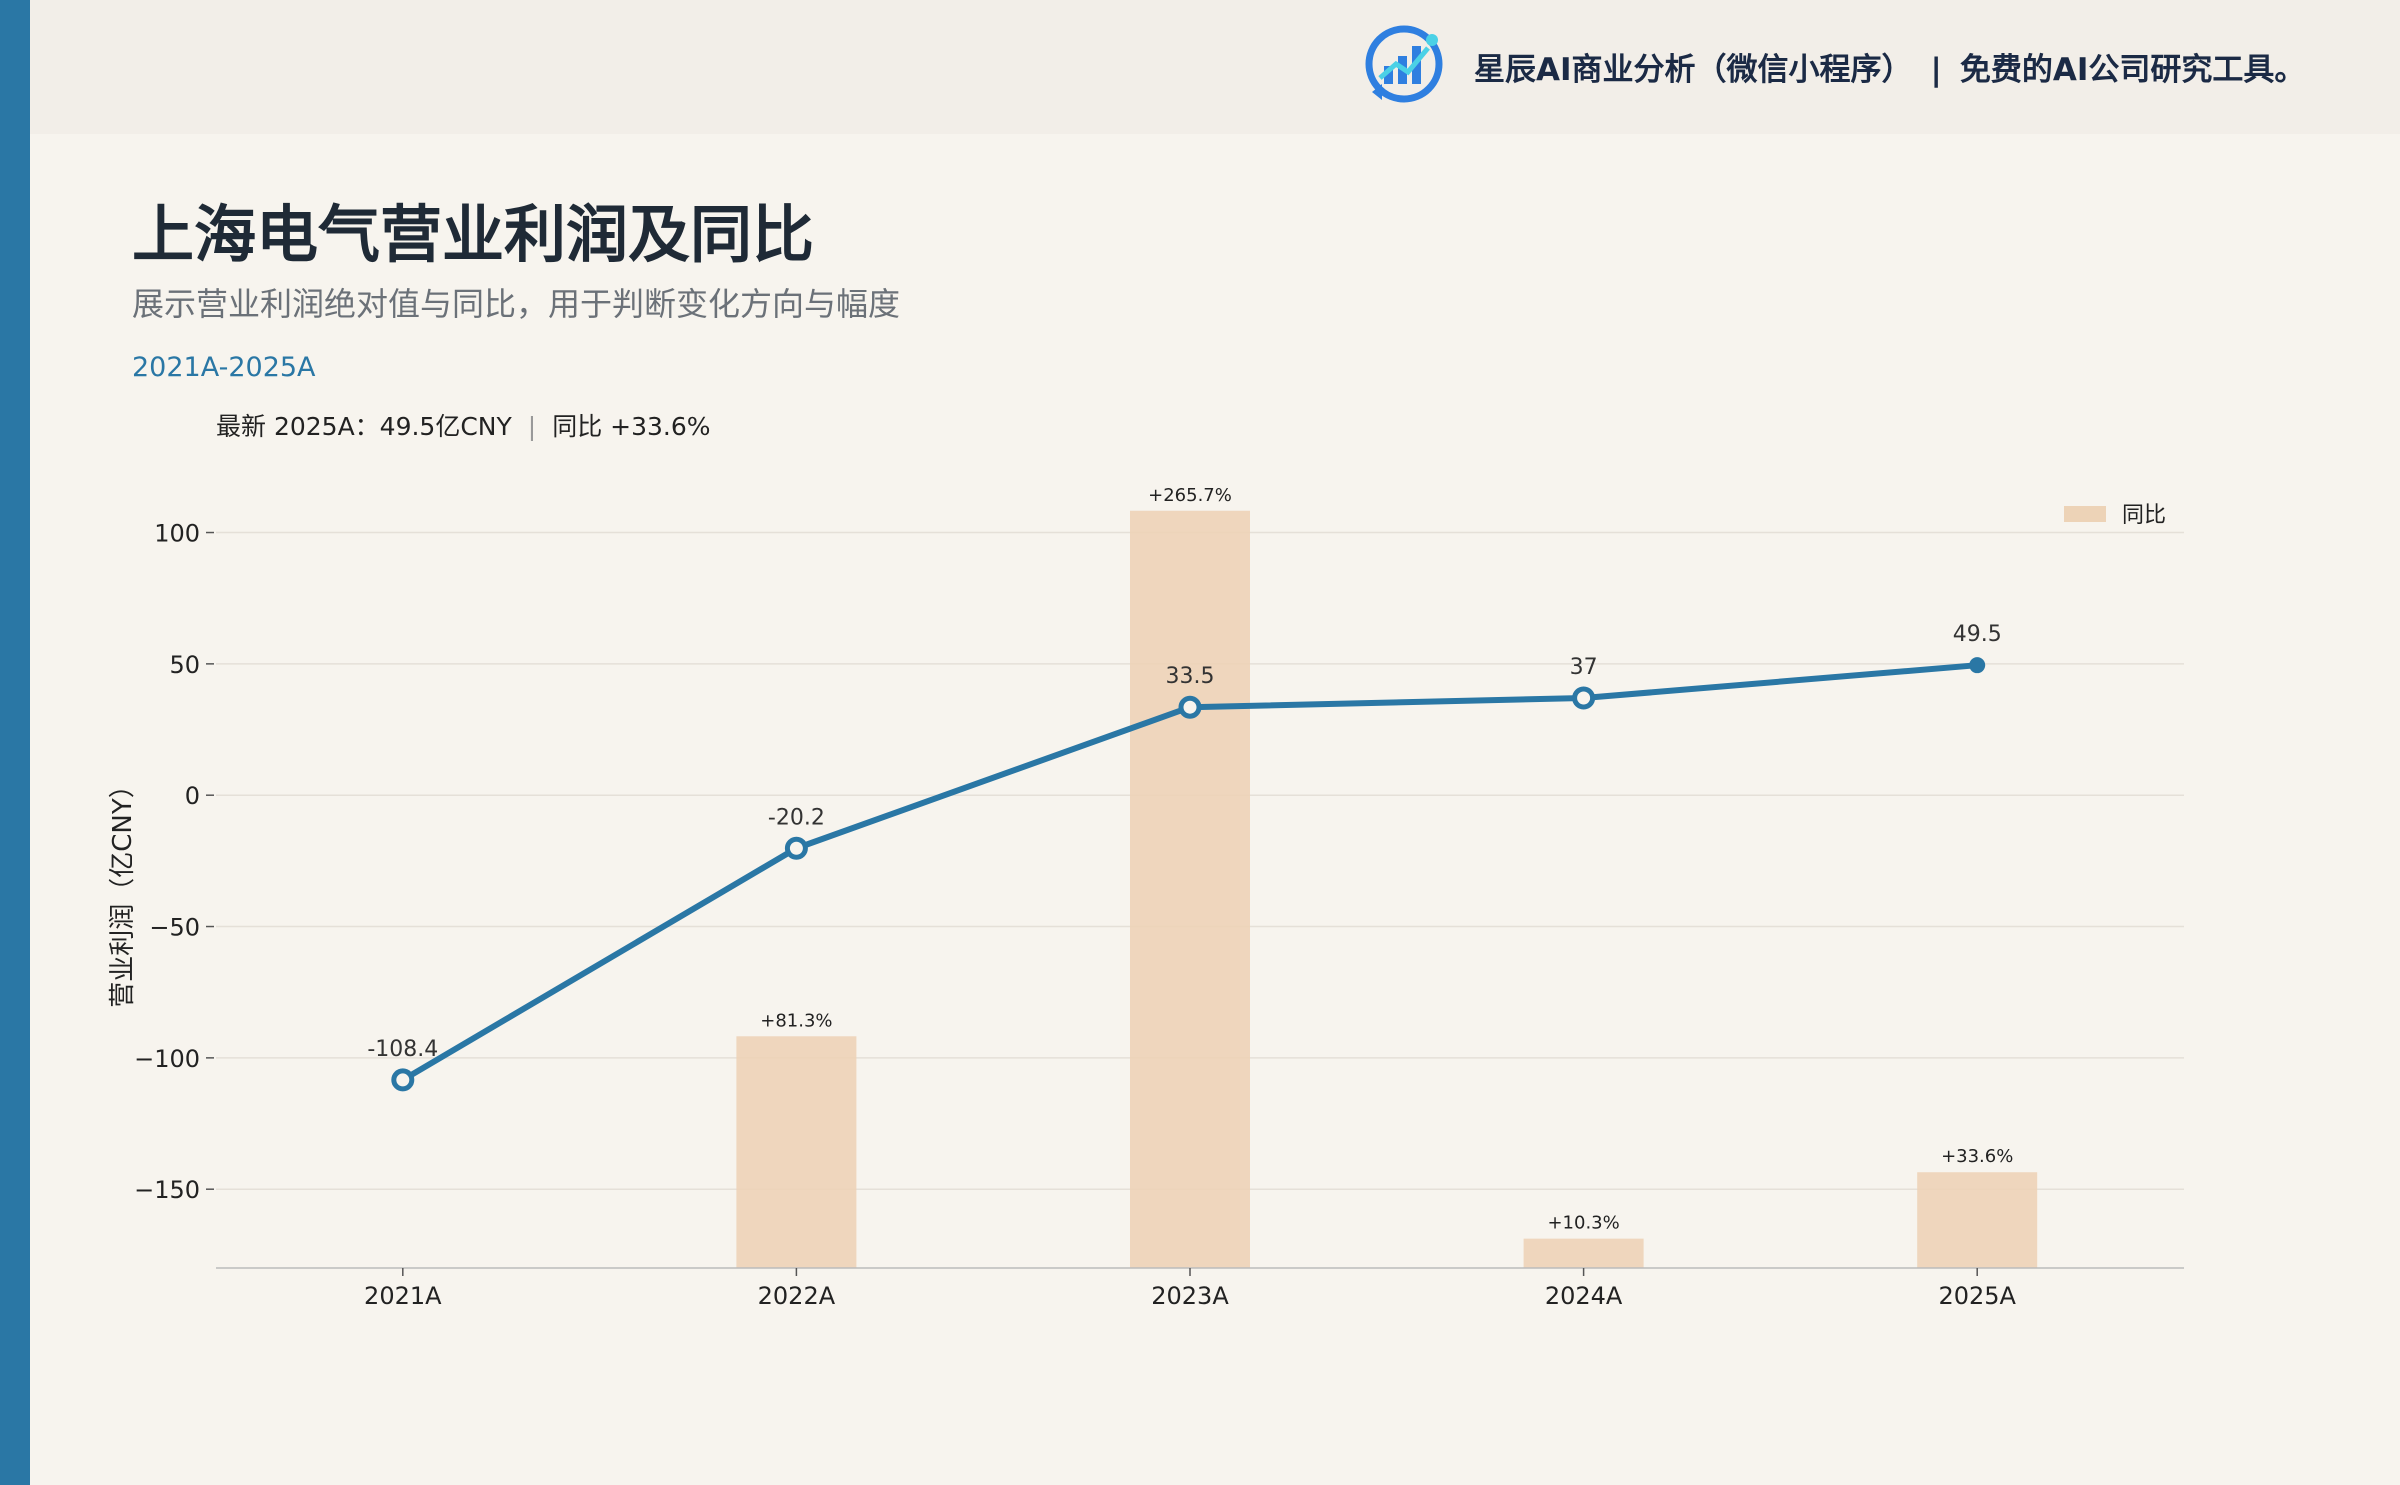 The height and width of the screenshot is (1485, 2400). Describe the element at coordinates (796, 817) in the screenshot. I see `profit-data-label: -20.2` at that location.